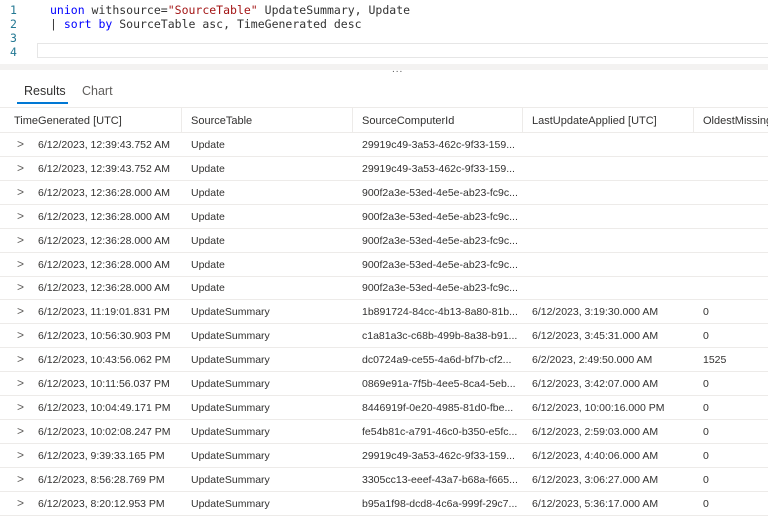 The height and width of the screenshot is (516, 768). I want to click on cell-time-generated: 6/12/2023, 8:56:28.769 PM, so click(101, 479).